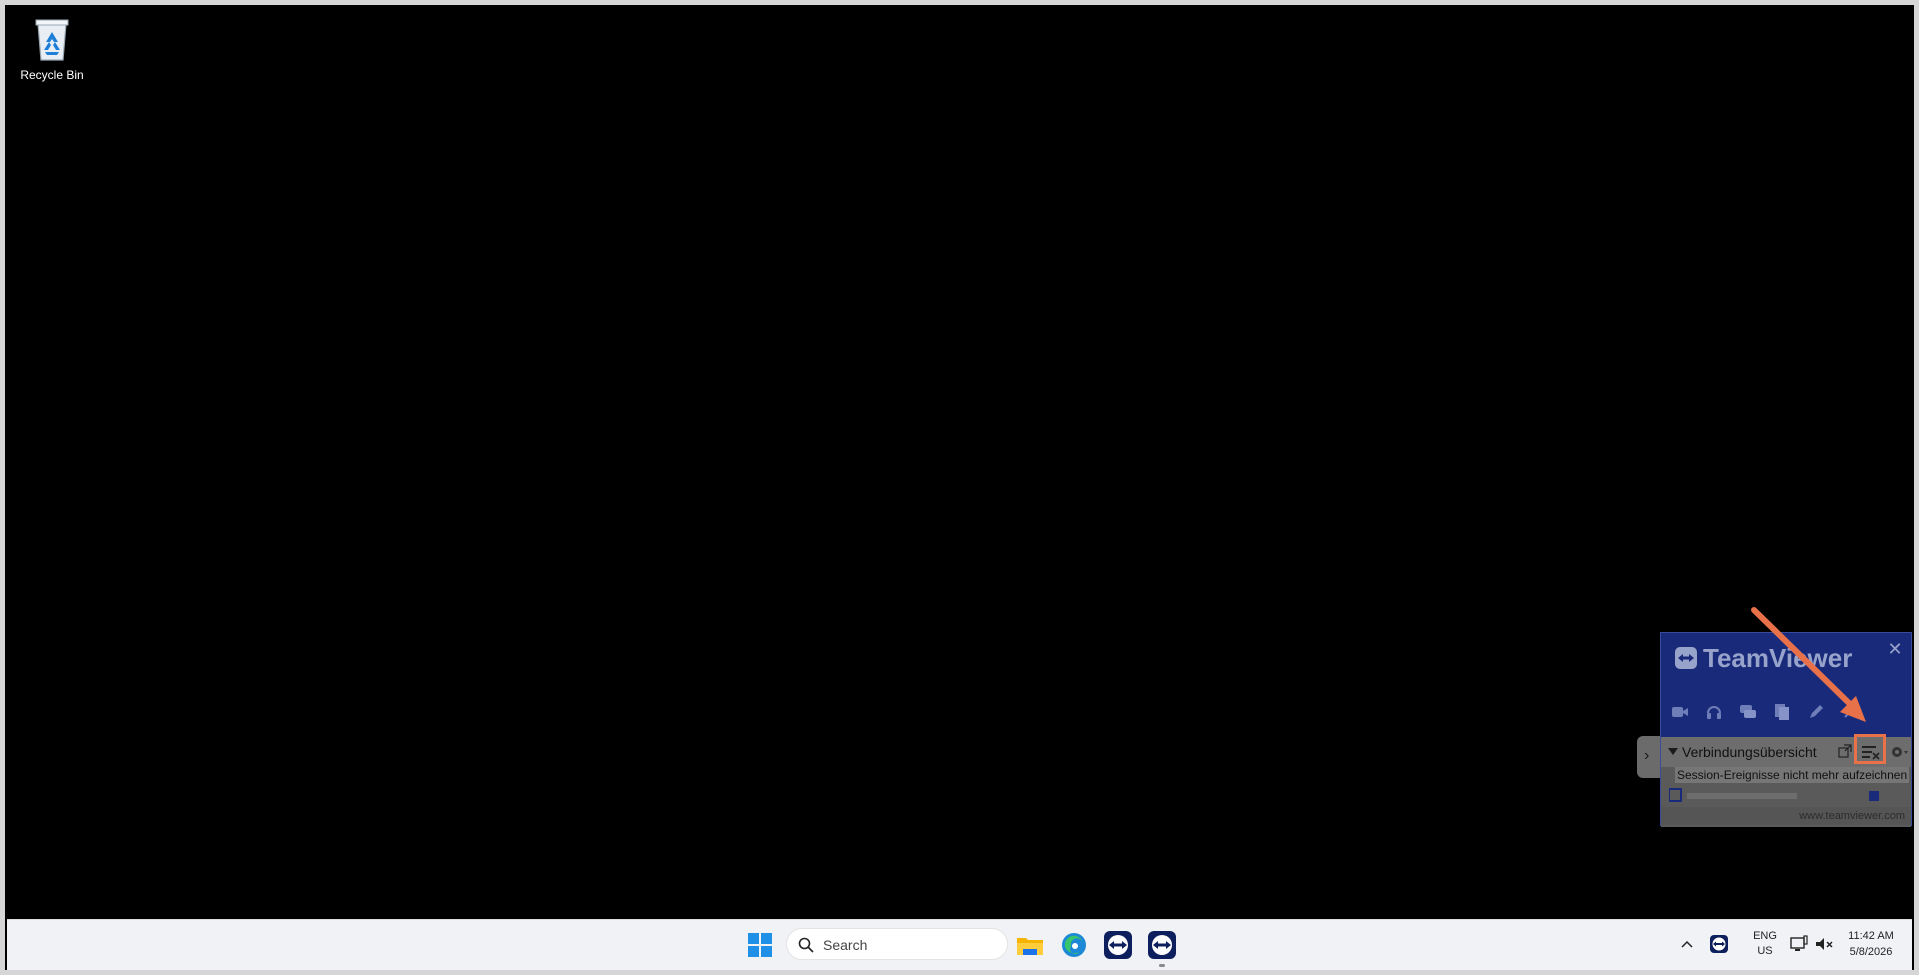 This screenshot has height=975, width=1919. I want to click on close-icon: ✕, so click(1895, 649).